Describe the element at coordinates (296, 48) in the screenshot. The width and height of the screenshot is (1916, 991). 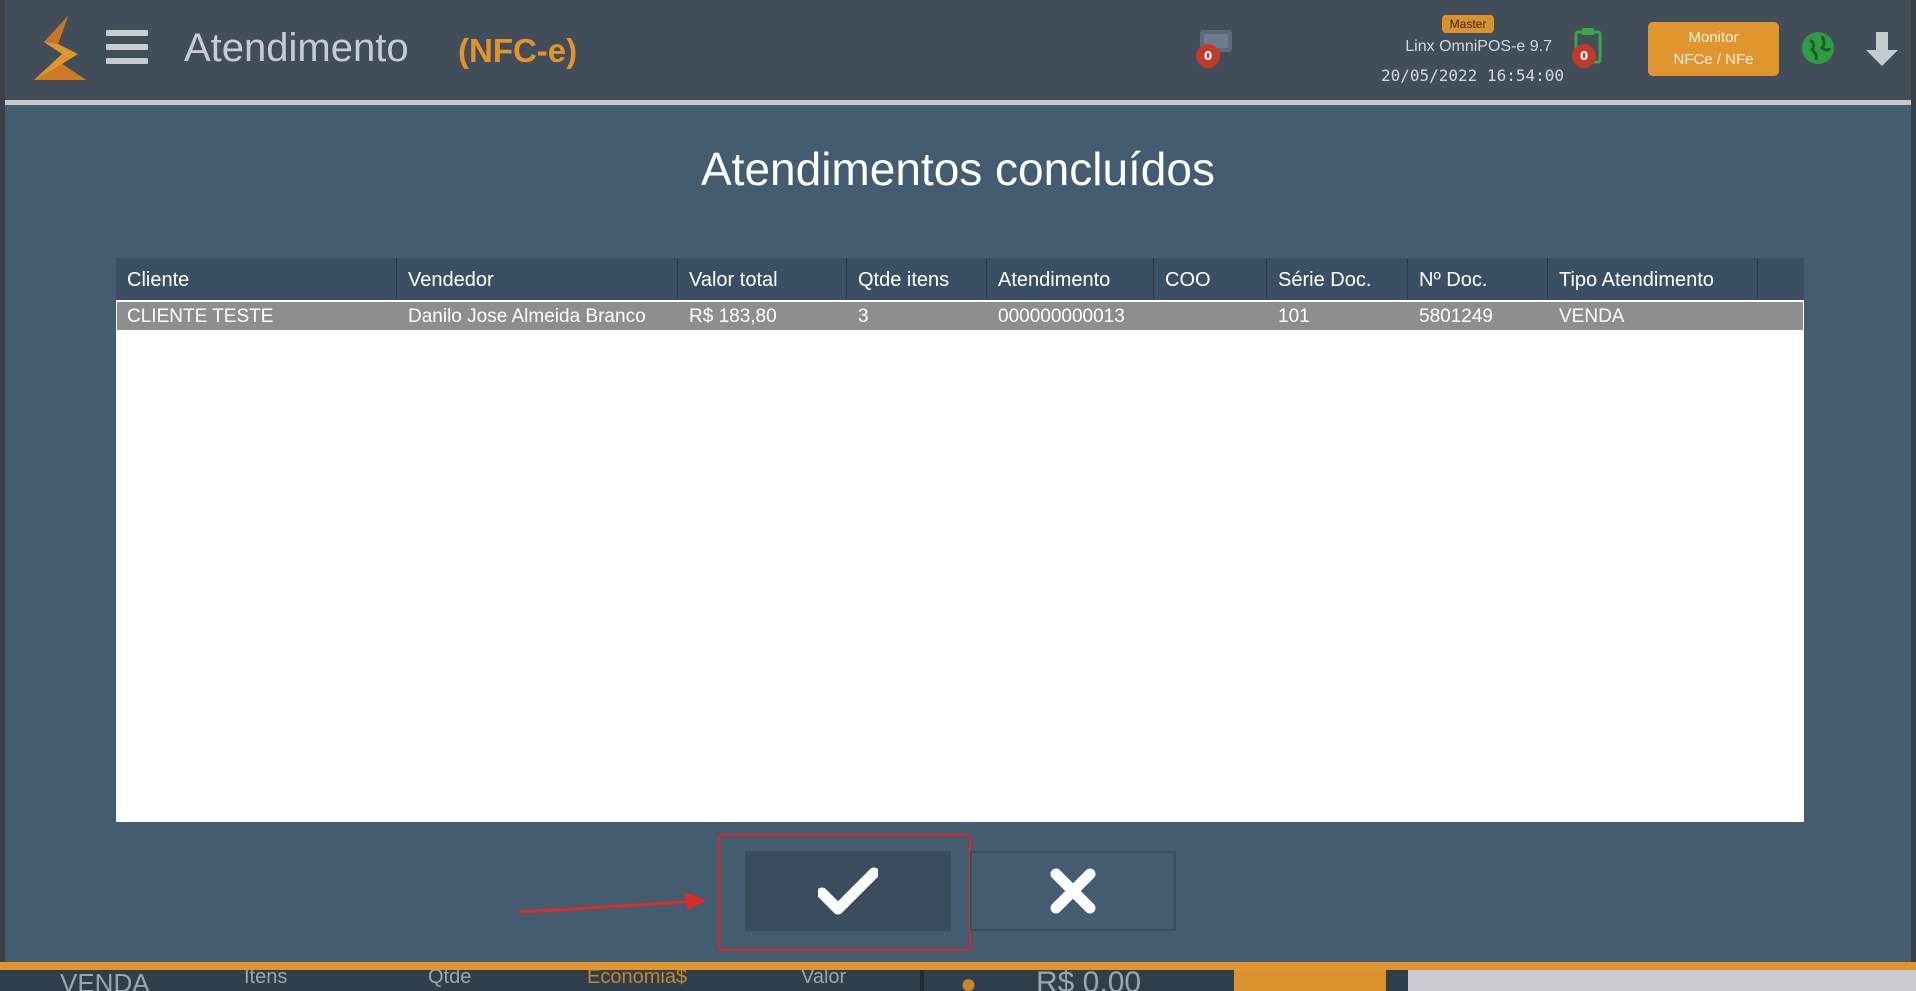
I see `app-title: Atendimento` at that location.